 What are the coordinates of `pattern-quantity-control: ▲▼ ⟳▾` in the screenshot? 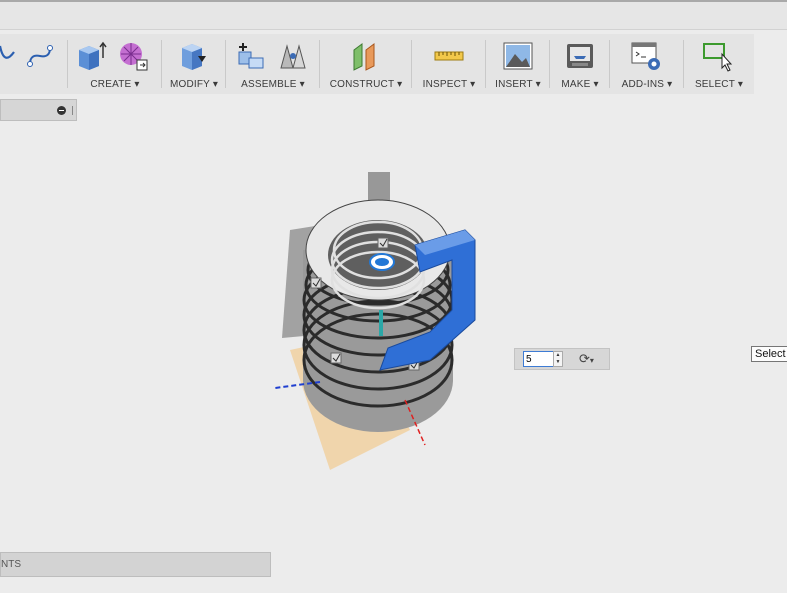 It's located at (562, 359).